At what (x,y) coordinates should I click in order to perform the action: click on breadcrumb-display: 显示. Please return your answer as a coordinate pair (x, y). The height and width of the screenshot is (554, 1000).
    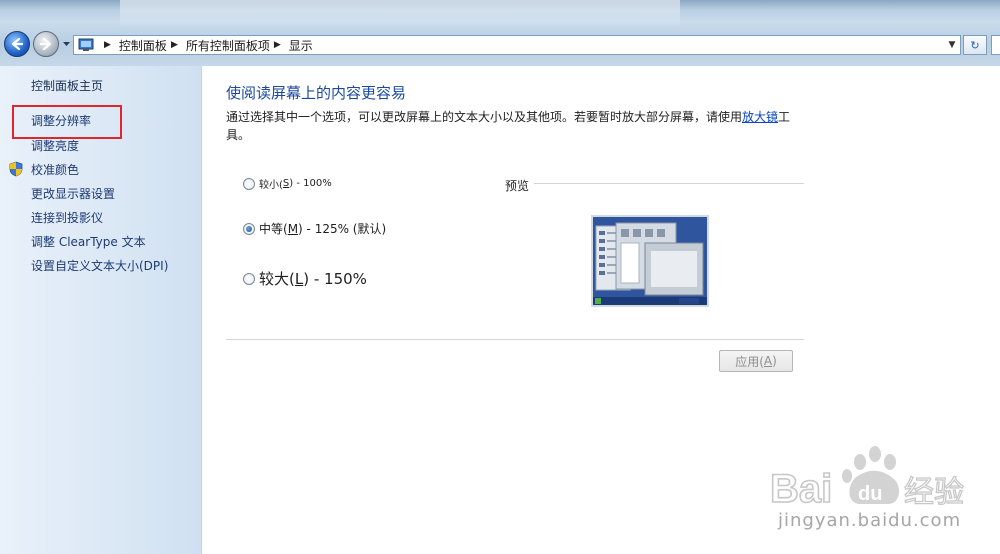
    Looking at the image, I should click on (301, 45).